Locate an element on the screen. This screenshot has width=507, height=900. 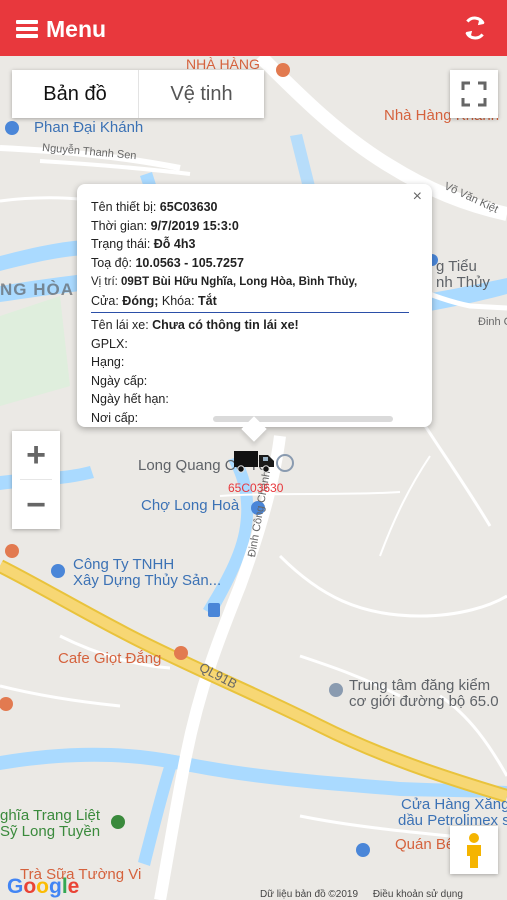
label-phan-dai-khanh: Phan Đại Khánh is located at coordinates (89, 127).